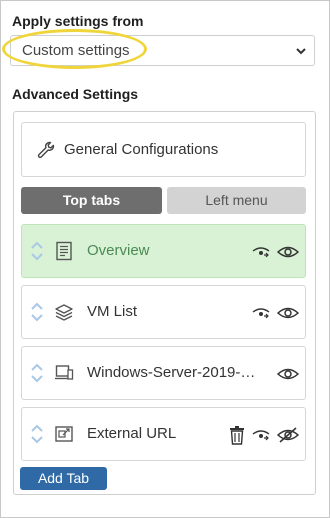  I want to click on chevron-down-icon, so click(301, 51).